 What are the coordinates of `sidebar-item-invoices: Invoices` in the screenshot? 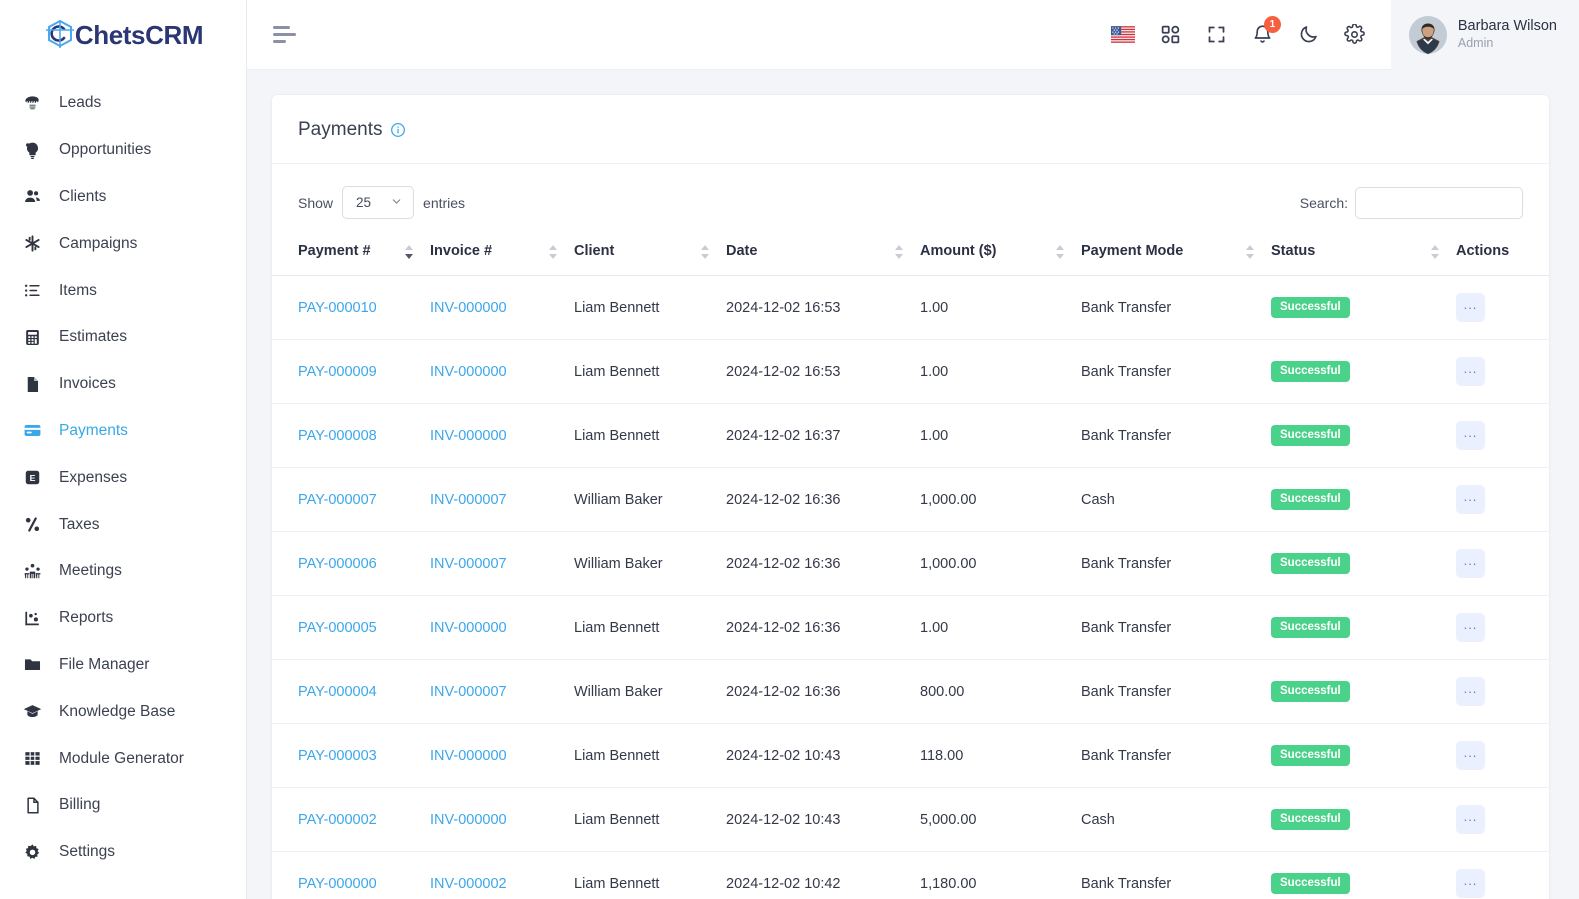 It's located at (123, 384).